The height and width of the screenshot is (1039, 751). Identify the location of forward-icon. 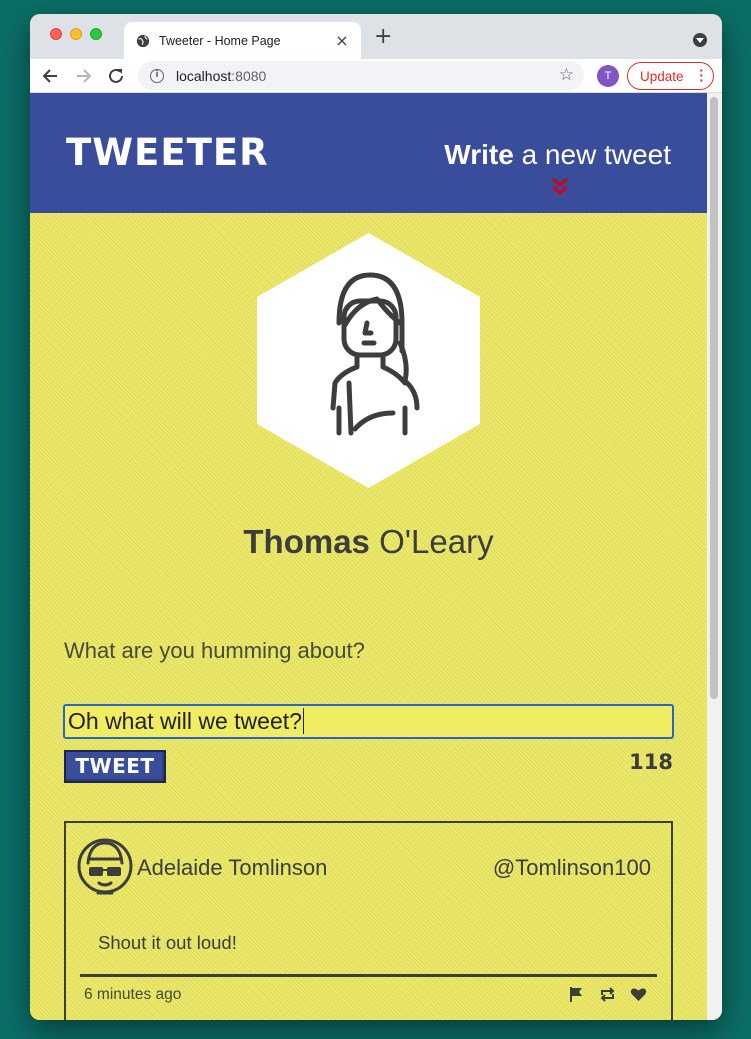
(83, 76).